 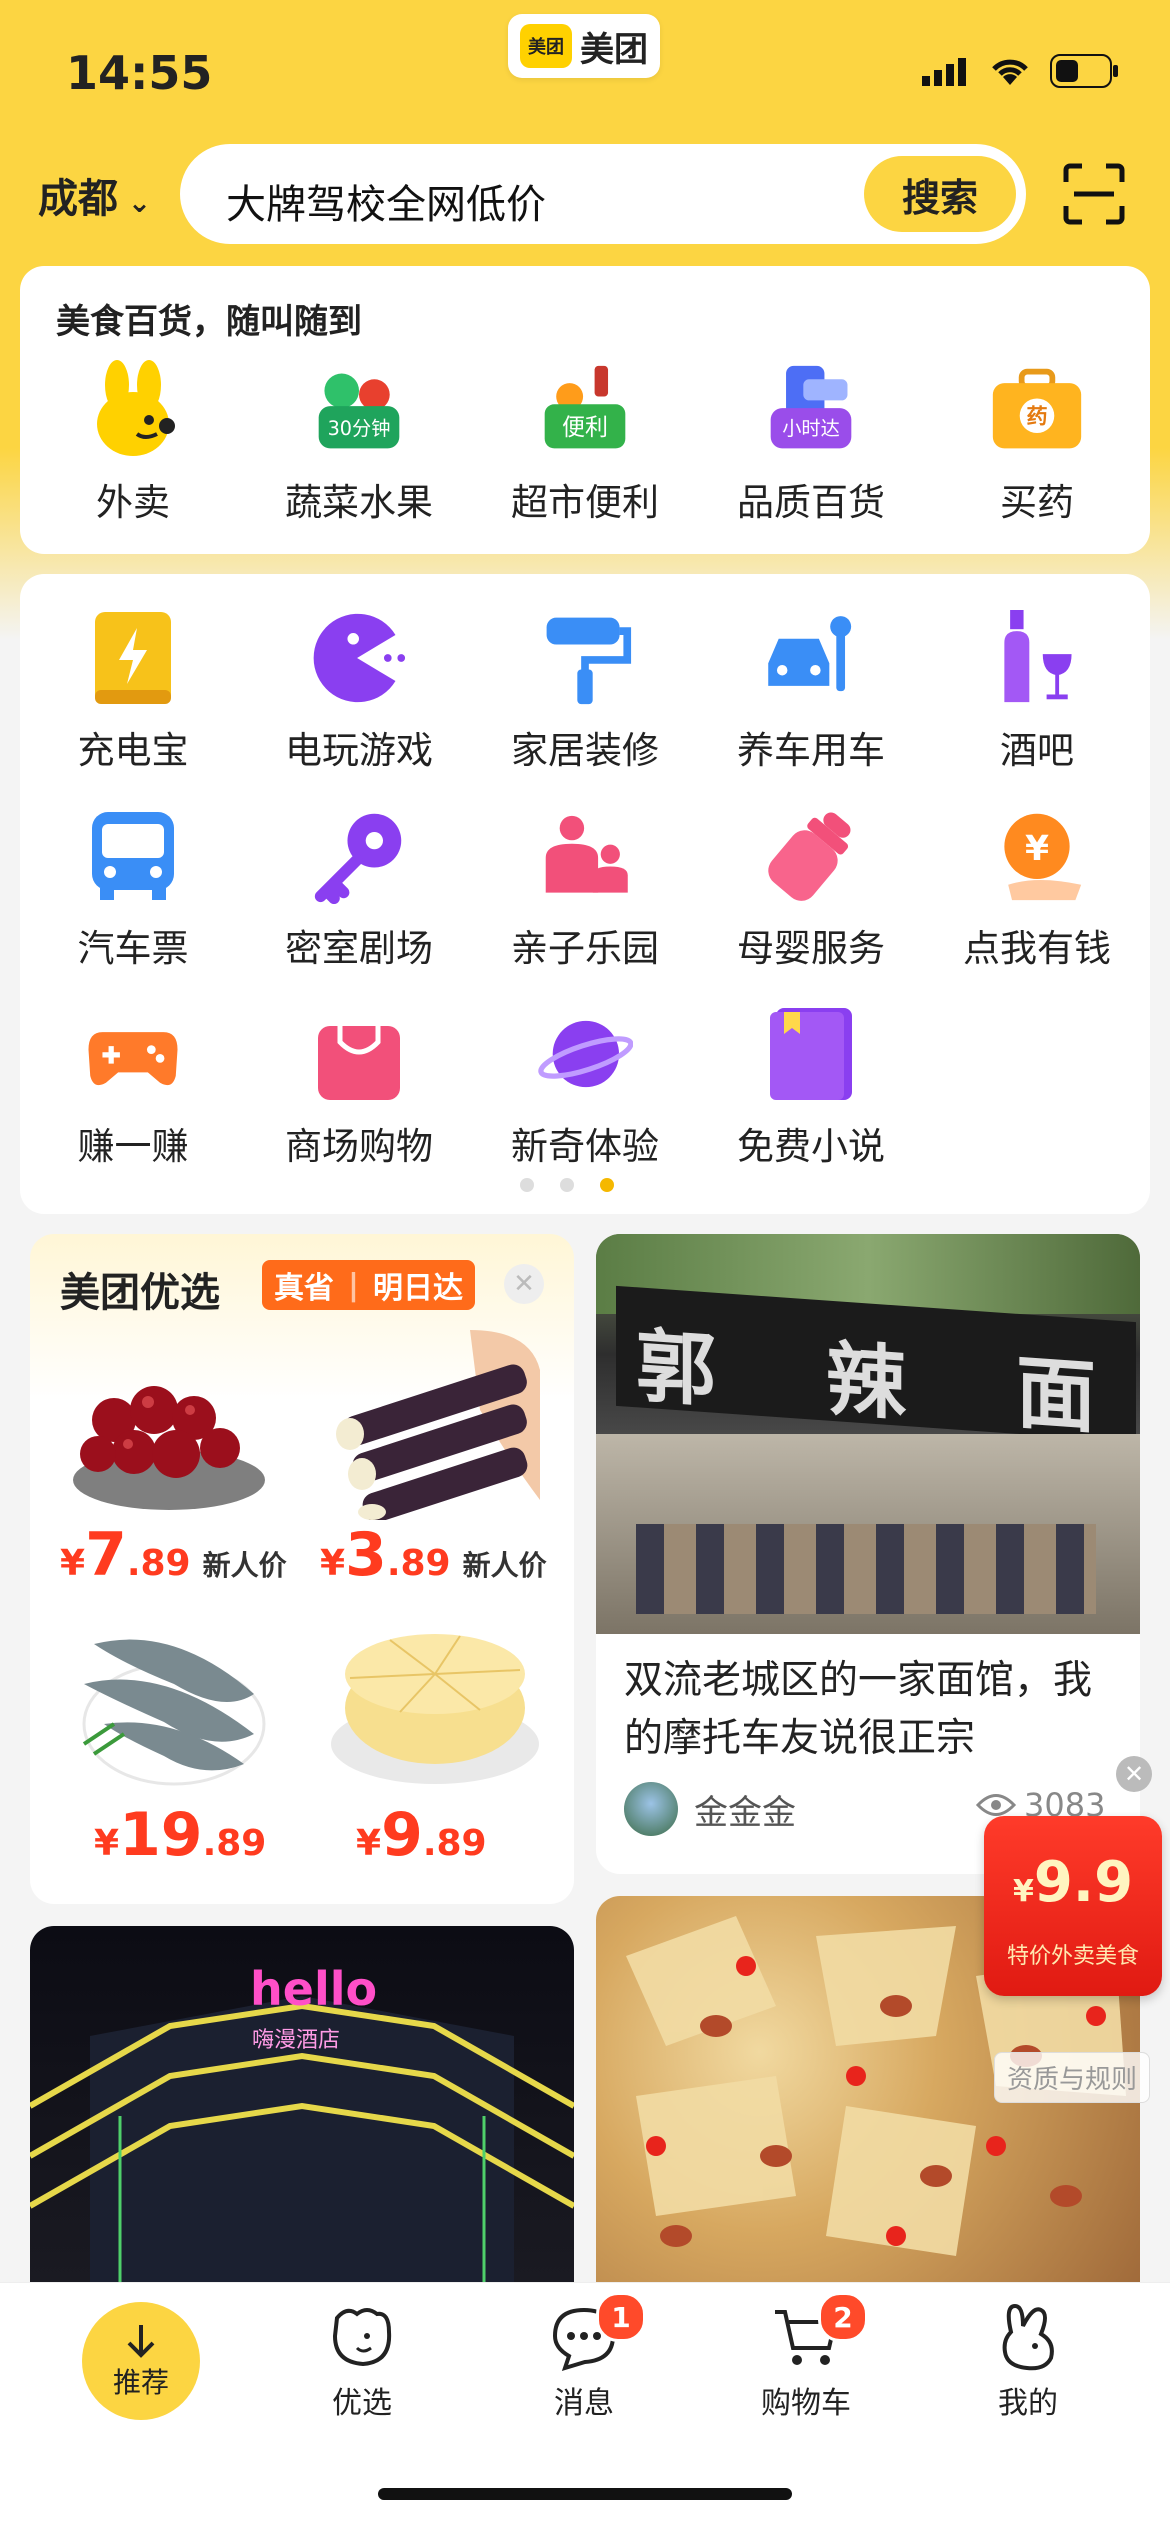 I want to click on service-bus-ticket: 汽车票, so click(x=133, y=889).